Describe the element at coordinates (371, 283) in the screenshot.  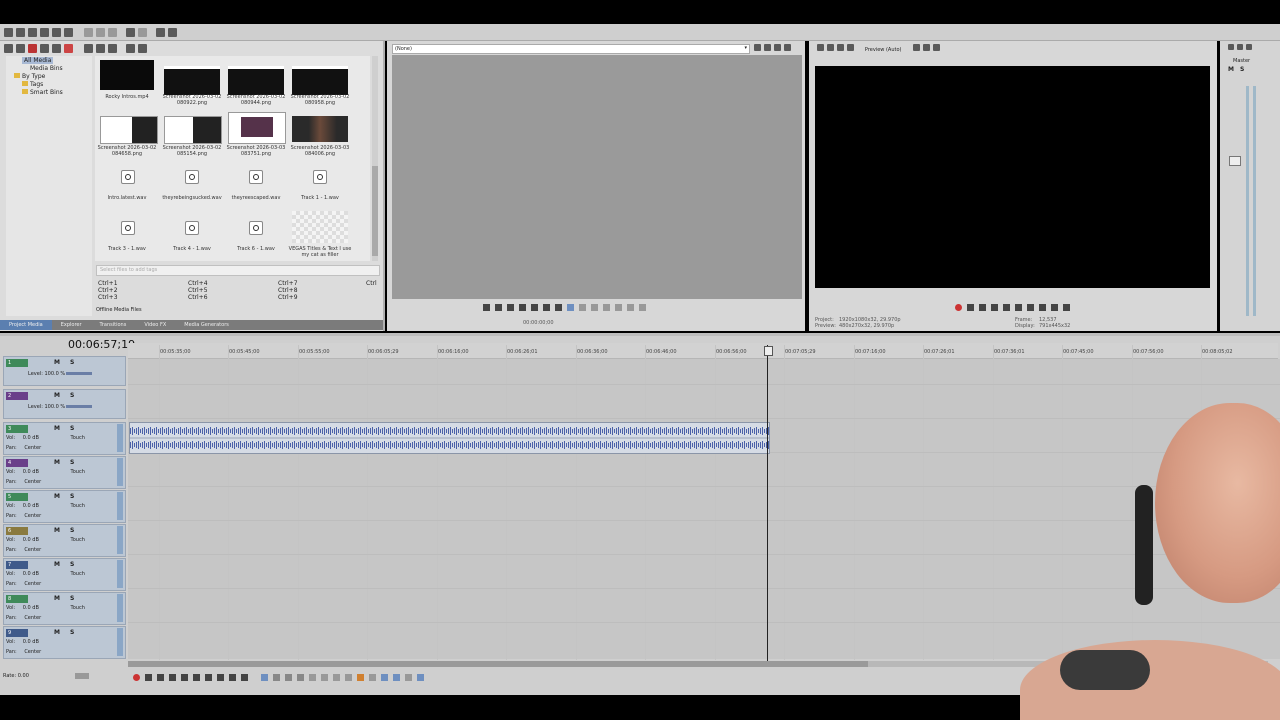
I see `shortcut: Ctrl` at that location.